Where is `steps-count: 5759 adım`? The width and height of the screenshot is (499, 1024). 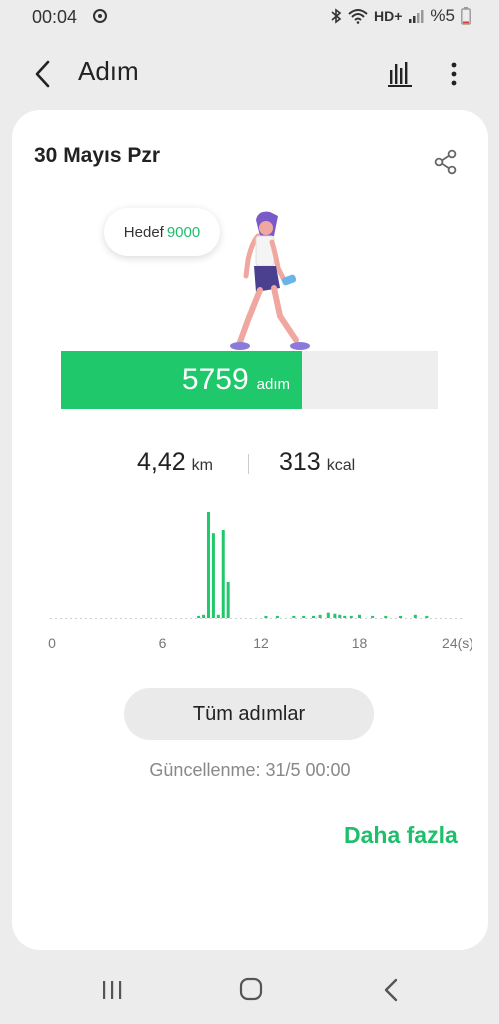 steps-count: 5759 adım is located at coordinates (181, 380).